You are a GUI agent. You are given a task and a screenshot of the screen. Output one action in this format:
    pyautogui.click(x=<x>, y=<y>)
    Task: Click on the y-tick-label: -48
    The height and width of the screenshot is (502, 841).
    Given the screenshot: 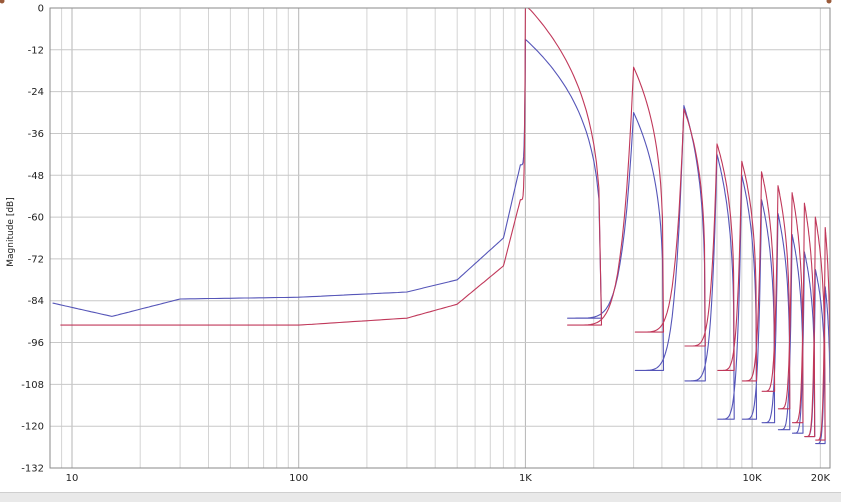 What is the action you would take?
    pyautogui.click(x=36, y=176)
    